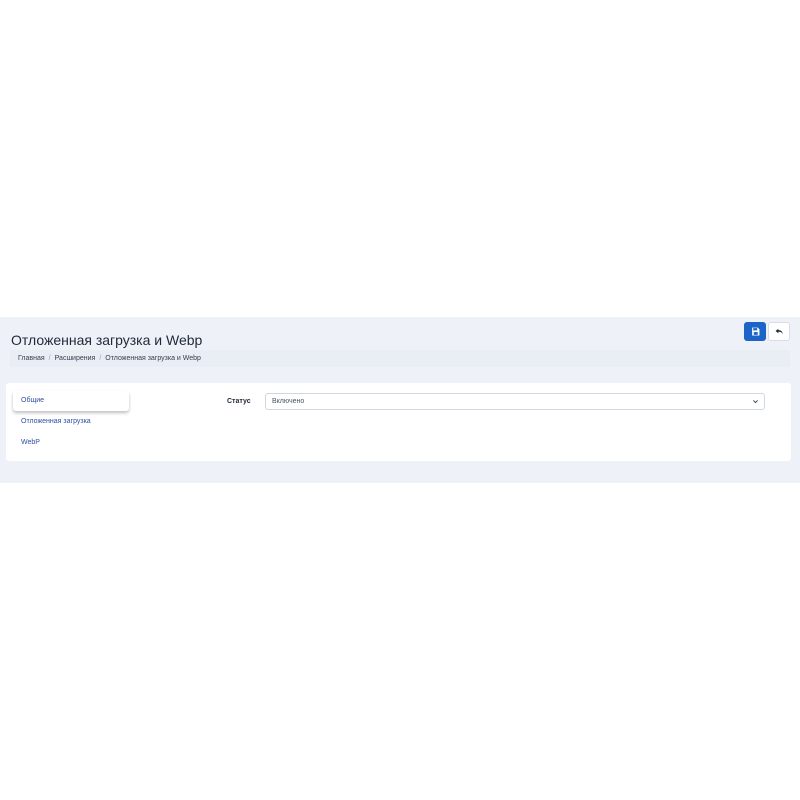 The image size is (800, 800). I want to click on breadcrumb-item-extensions: Расширения, so click(75, 358).